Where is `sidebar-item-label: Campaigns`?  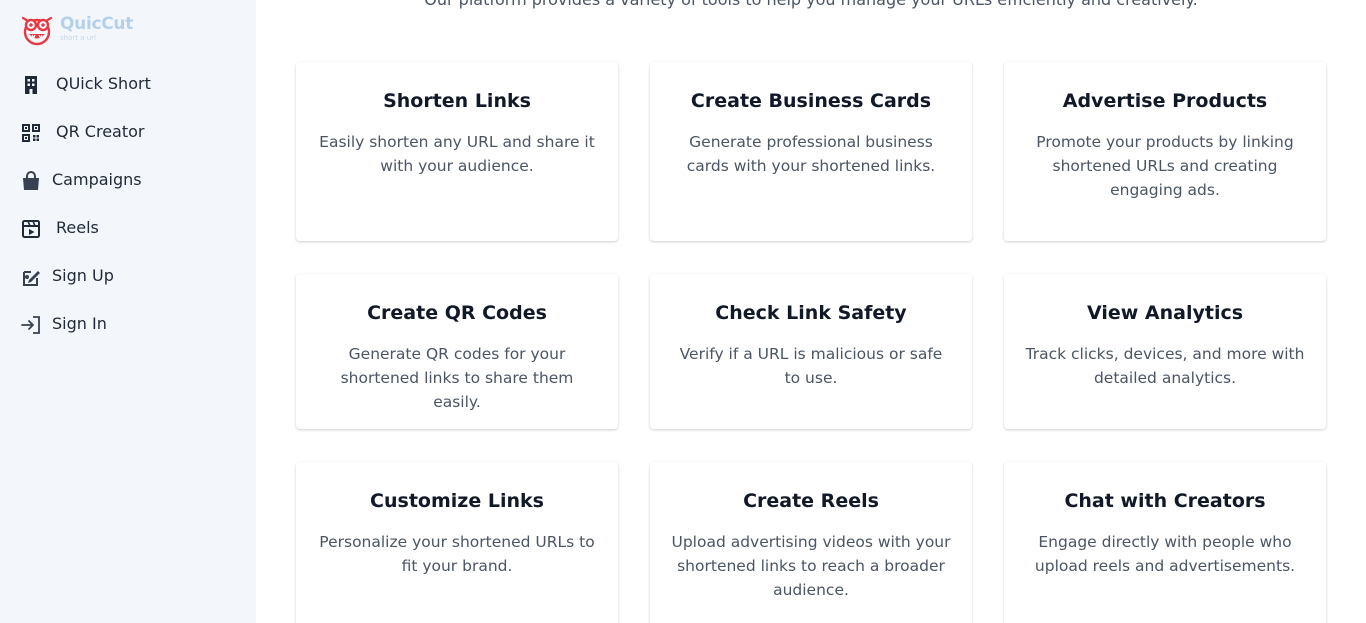
sidebar-item-label: Campaigns is located at coordinates (97, 179).